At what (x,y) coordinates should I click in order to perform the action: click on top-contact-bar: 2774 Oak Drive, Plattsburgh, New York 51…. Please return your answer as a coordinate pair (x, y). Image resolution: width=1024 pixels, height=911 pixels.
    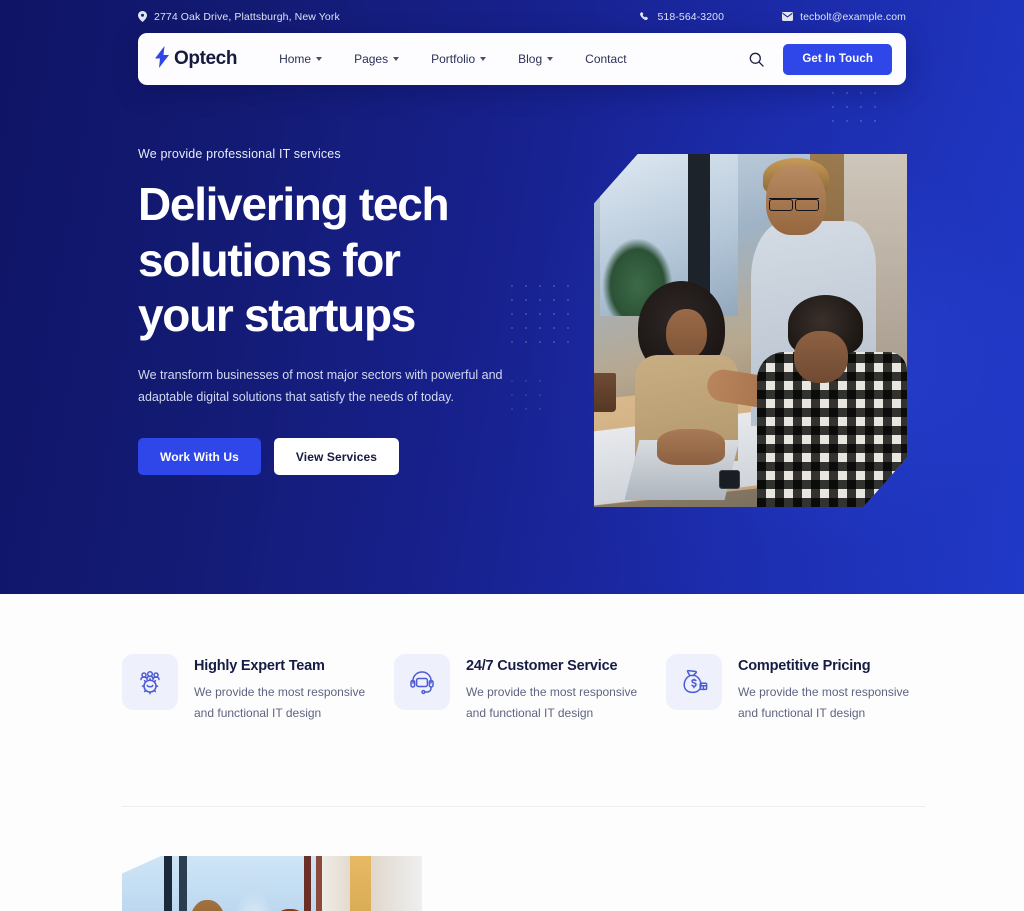
    Looking at the image, I should click on (512, 16).